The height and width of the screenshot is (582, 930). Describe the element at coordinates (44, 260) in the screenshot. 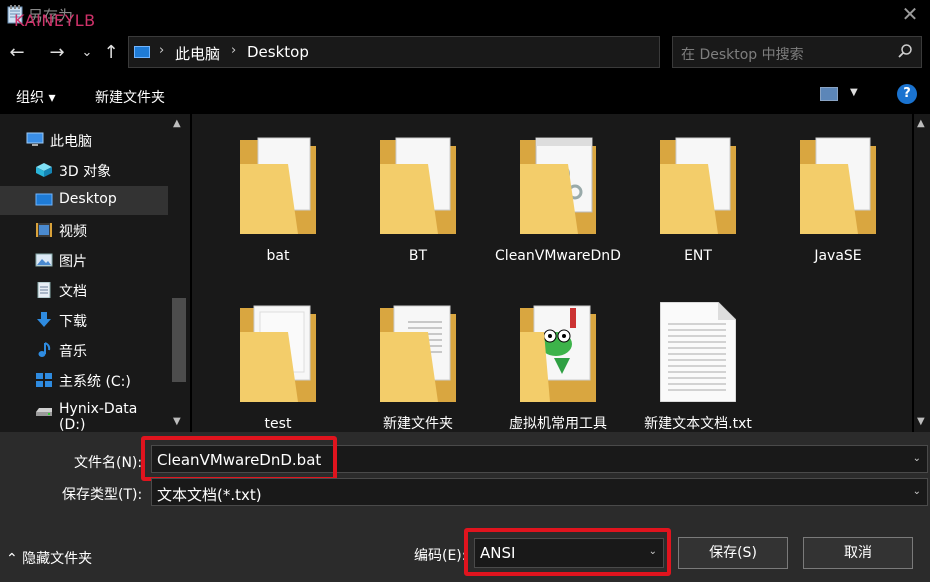

I see `picture-icon` at that location.